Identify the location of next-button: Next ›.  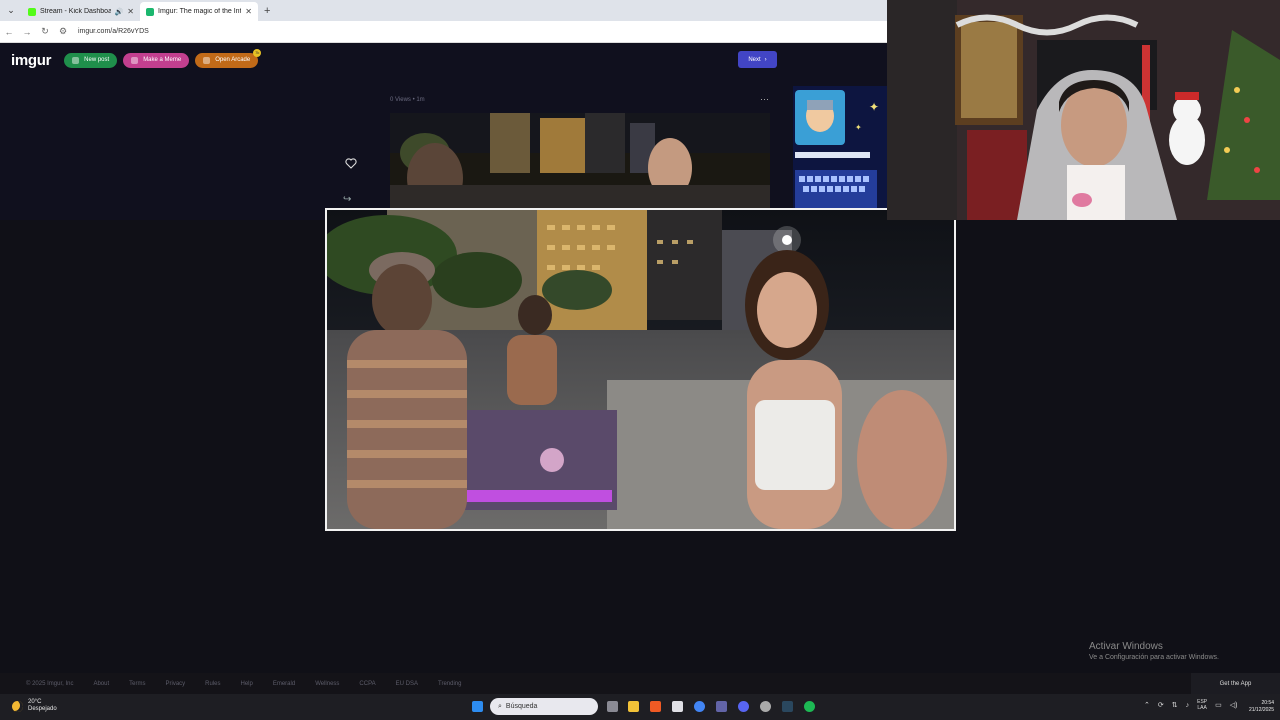
(757, 59).